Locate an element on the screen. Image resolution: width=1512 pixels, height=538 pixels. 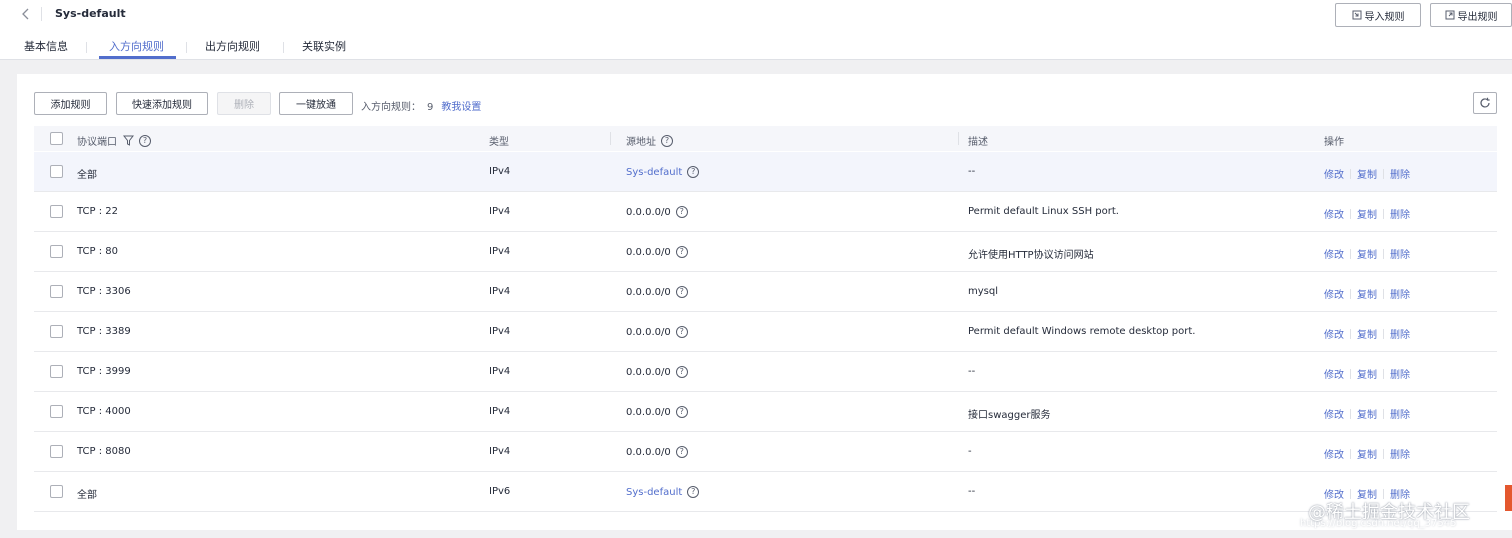
delete-button: 删除 is located at coordinates (244, 103).